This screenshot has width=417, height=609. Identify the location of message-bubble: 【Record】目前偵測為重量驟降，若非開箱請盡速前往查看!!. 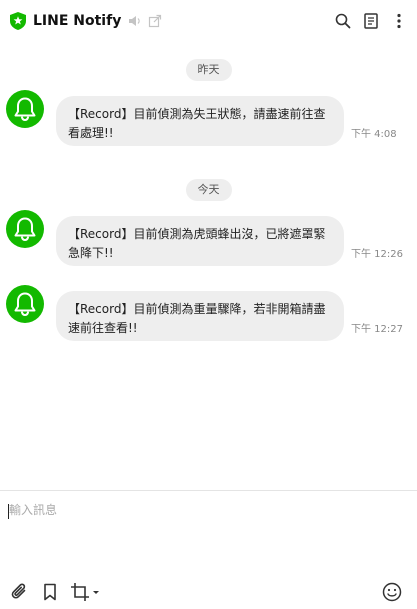
(200, 316).